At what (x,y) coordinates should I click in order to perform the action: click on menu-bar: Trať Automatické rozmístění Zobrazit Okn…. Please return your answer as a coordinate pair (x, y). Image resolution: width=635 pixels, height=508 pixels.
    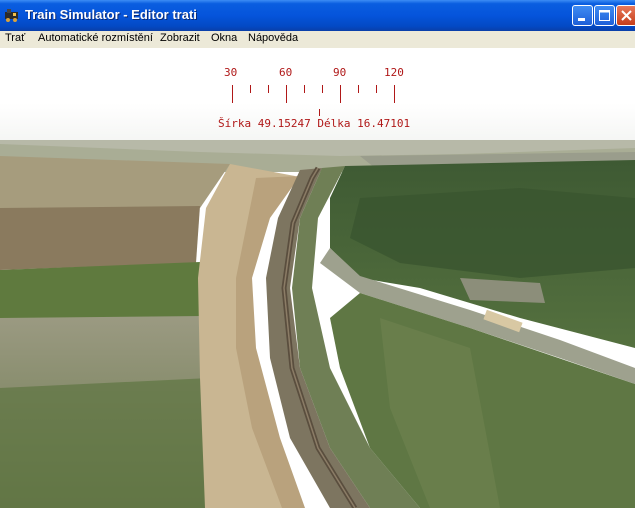
    Looking at the image, I should click on (317, 39).